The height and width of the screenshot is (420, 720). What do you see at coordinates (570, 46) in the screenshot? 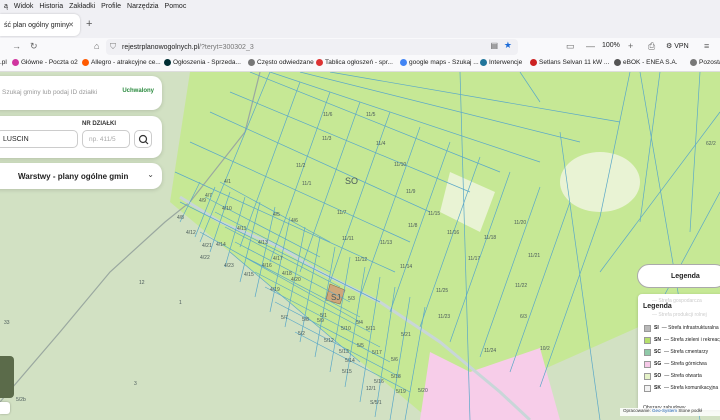
I see `pocket-icon: ▭` at bounding box center [570, 46].